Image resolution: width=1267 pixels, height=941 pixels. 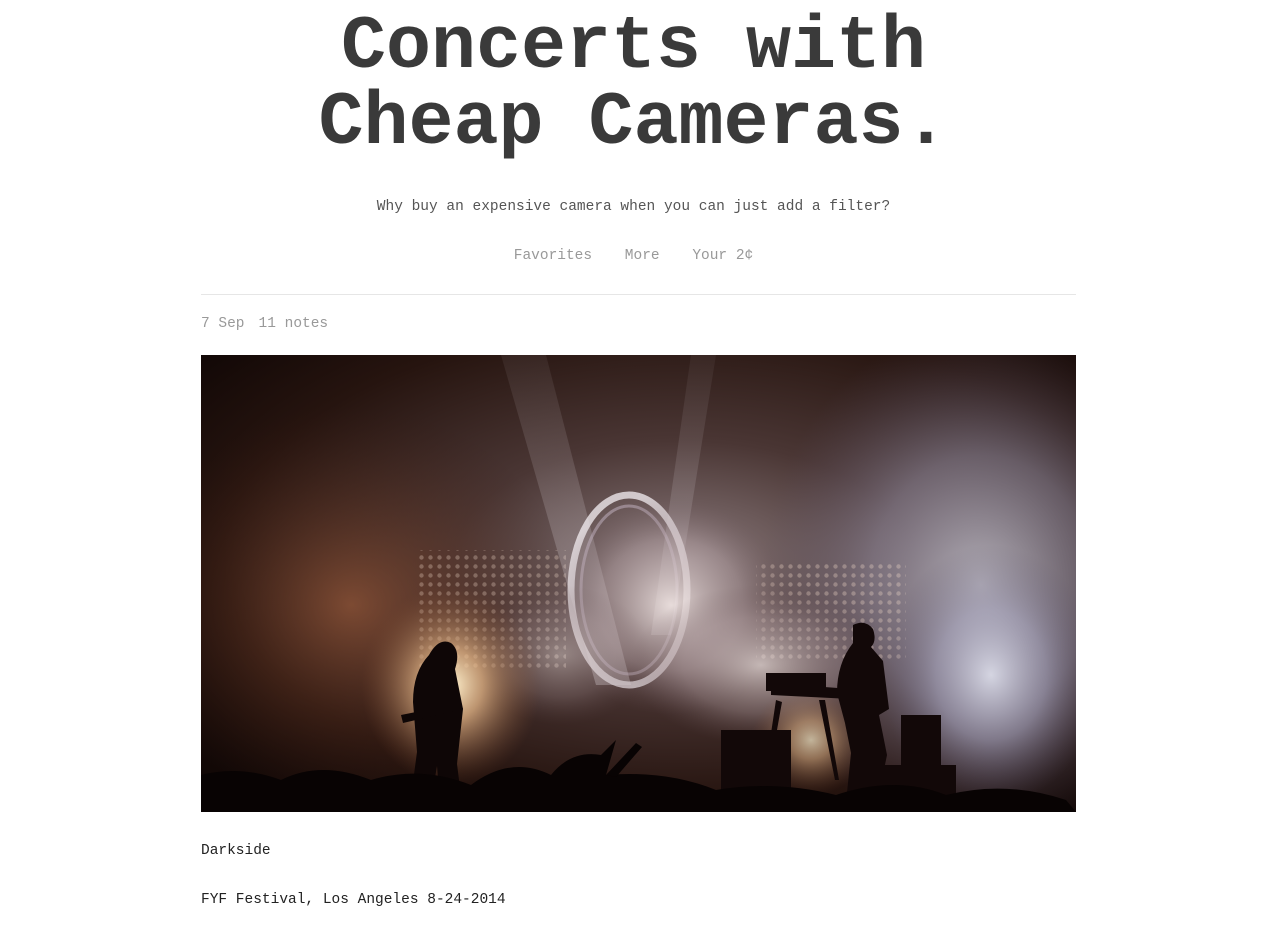 What do you see at coordinates (633, 47) in the screenshot?
I see `title-line-1: Concerts with` at bounding box center [633, 47].